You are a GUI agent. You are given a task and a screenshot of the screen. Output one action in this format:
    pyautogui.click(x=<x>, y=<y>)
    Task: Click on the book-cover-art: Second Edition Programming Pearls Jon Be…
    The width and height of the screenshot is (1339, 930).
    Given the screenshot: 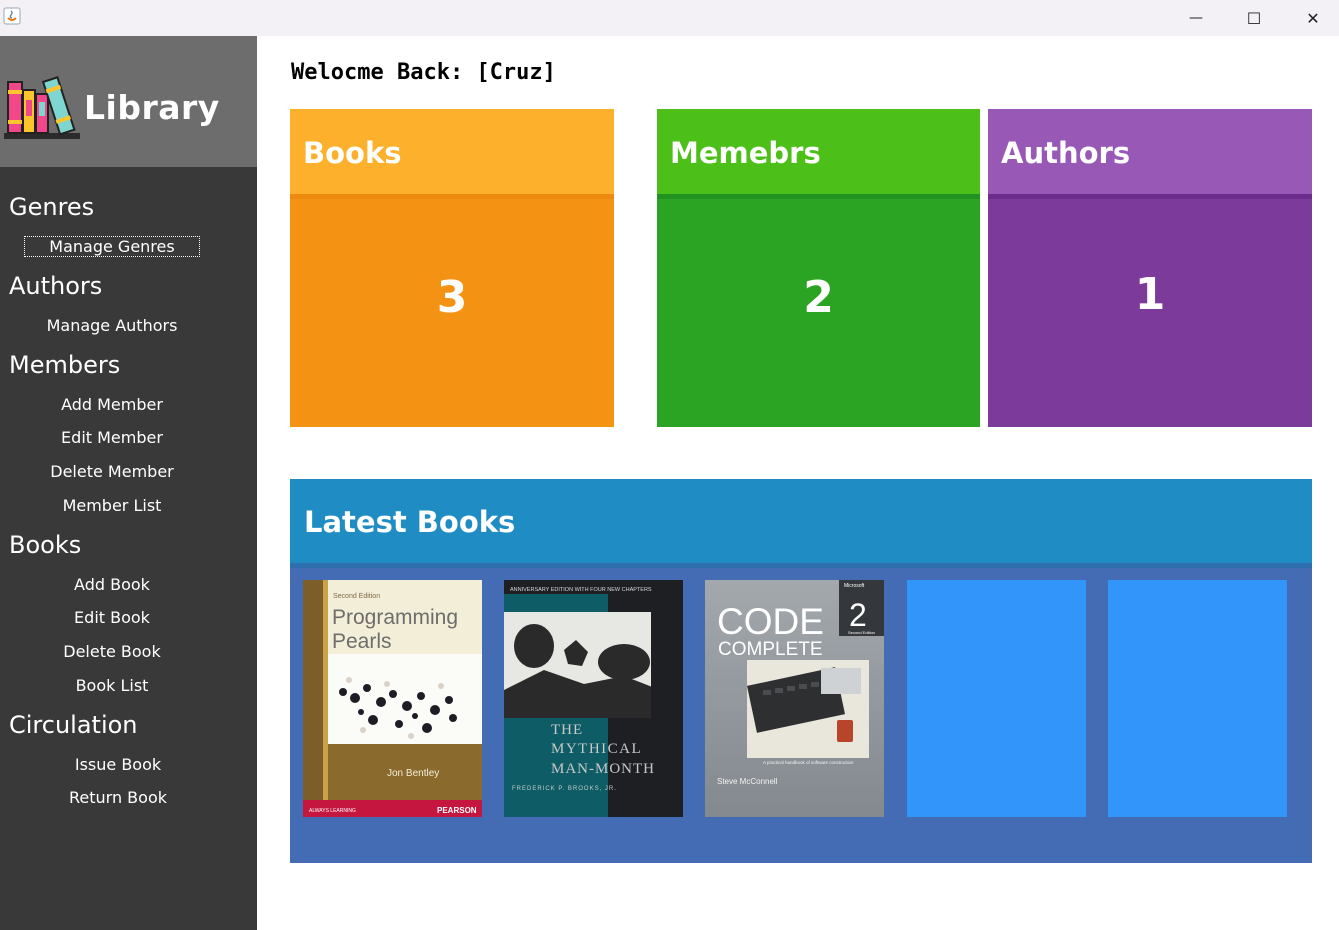 What is the action you would take?
    pyautogui.click(x=392, y=698)
    